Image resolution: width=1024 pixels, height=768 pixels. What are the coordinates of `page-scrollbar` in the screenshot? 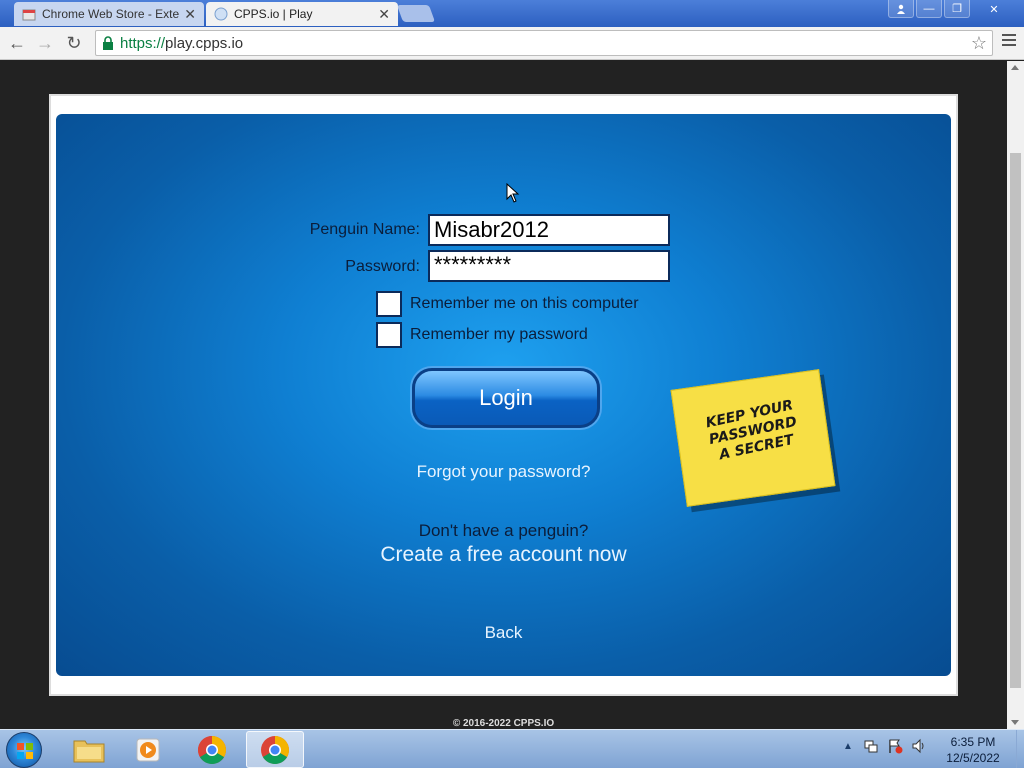 It's located at (1015, 395).